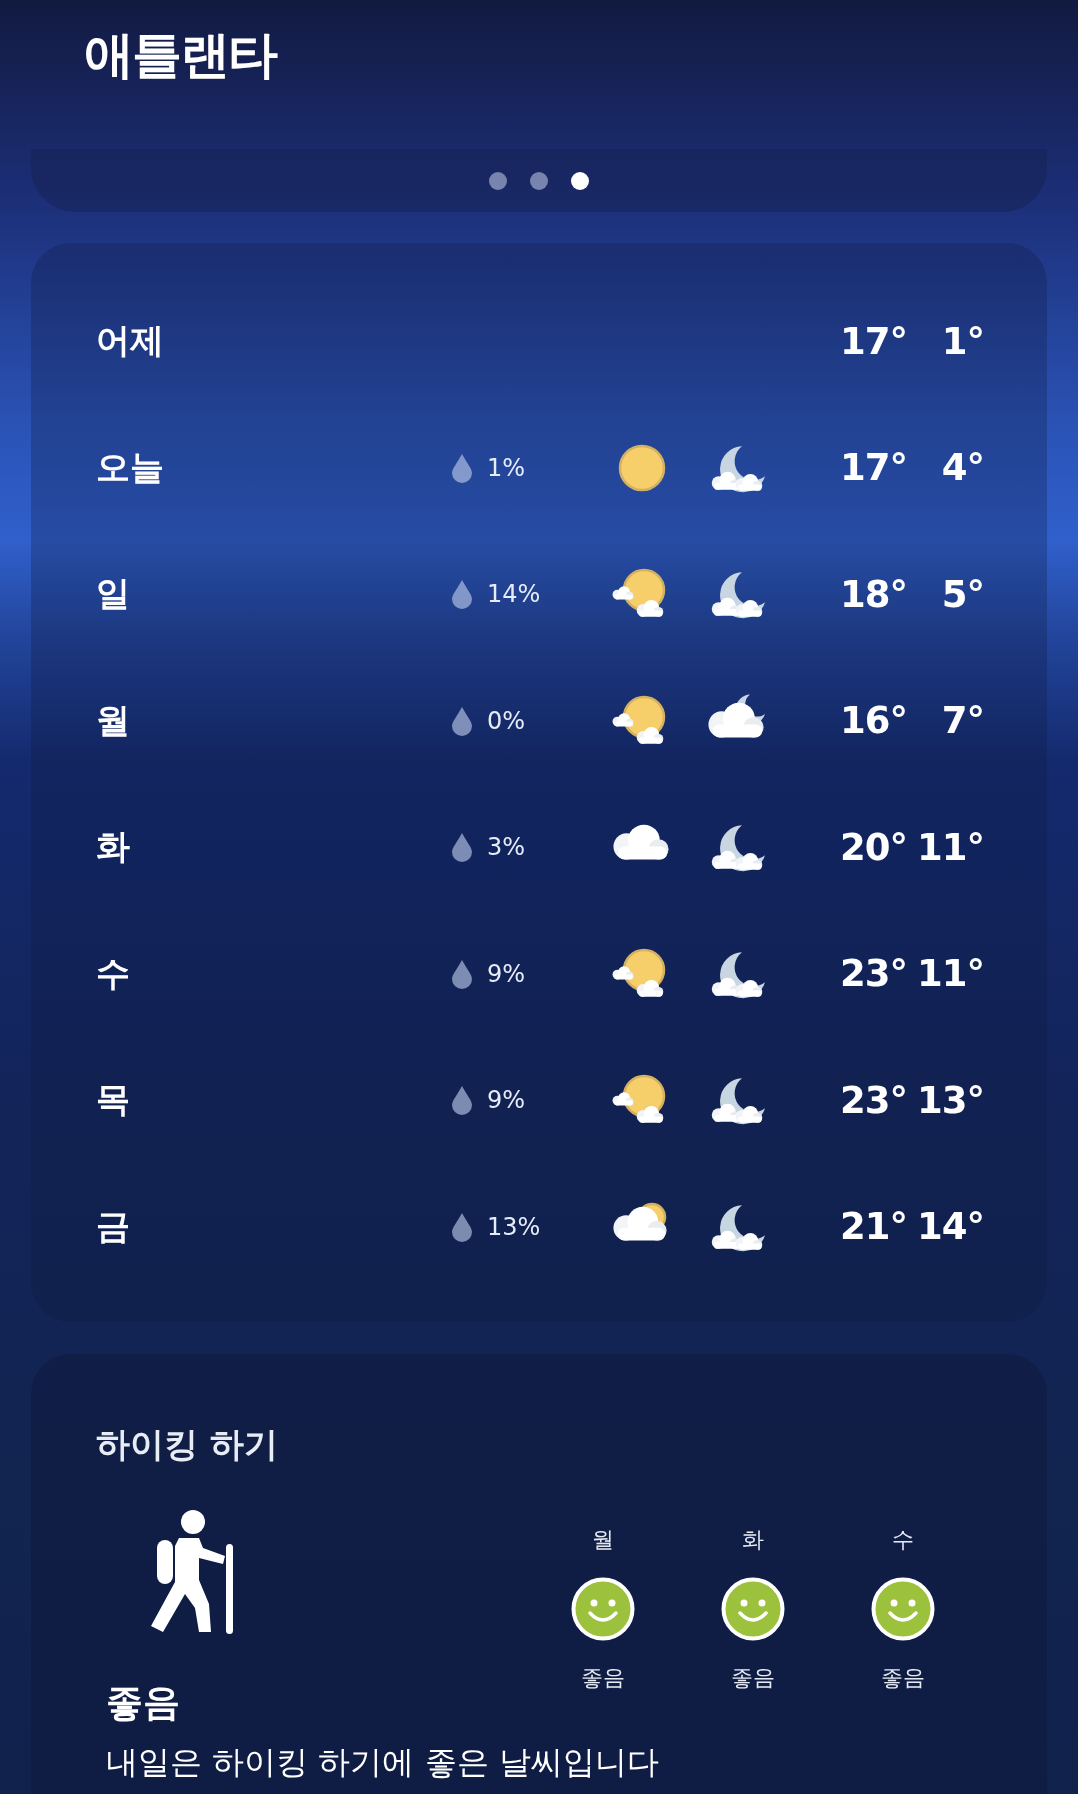 The height and width of the screenshot is (1794, 1078). Describe the element at coordinates (962, 341) in the screenshot. I see `low-temperature: 1°` at that location.